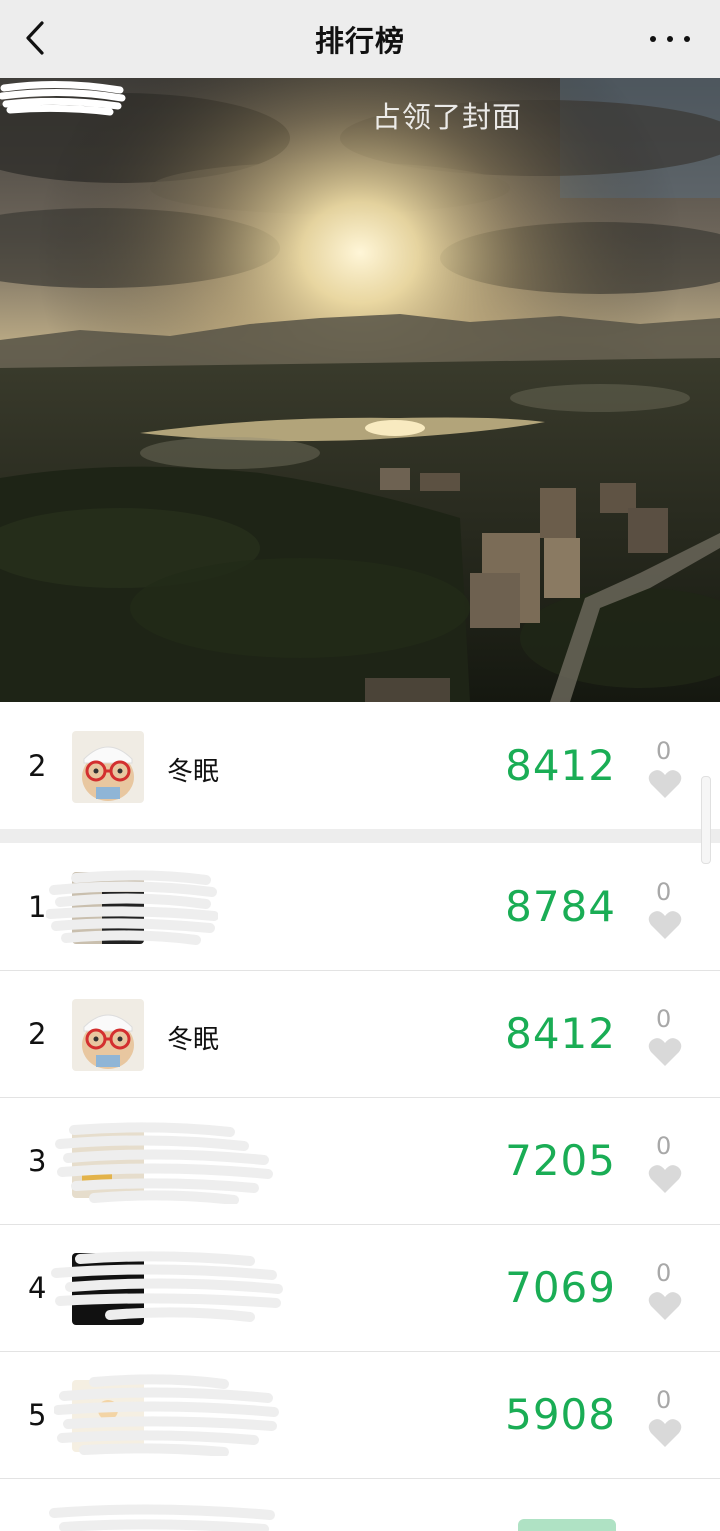 Image resolution: width=720 pixels, height=1531 pixels. What do you see at coordinates (360, 836) in the screenshot?
I see `section-separator` at bounding box center [360, 836].